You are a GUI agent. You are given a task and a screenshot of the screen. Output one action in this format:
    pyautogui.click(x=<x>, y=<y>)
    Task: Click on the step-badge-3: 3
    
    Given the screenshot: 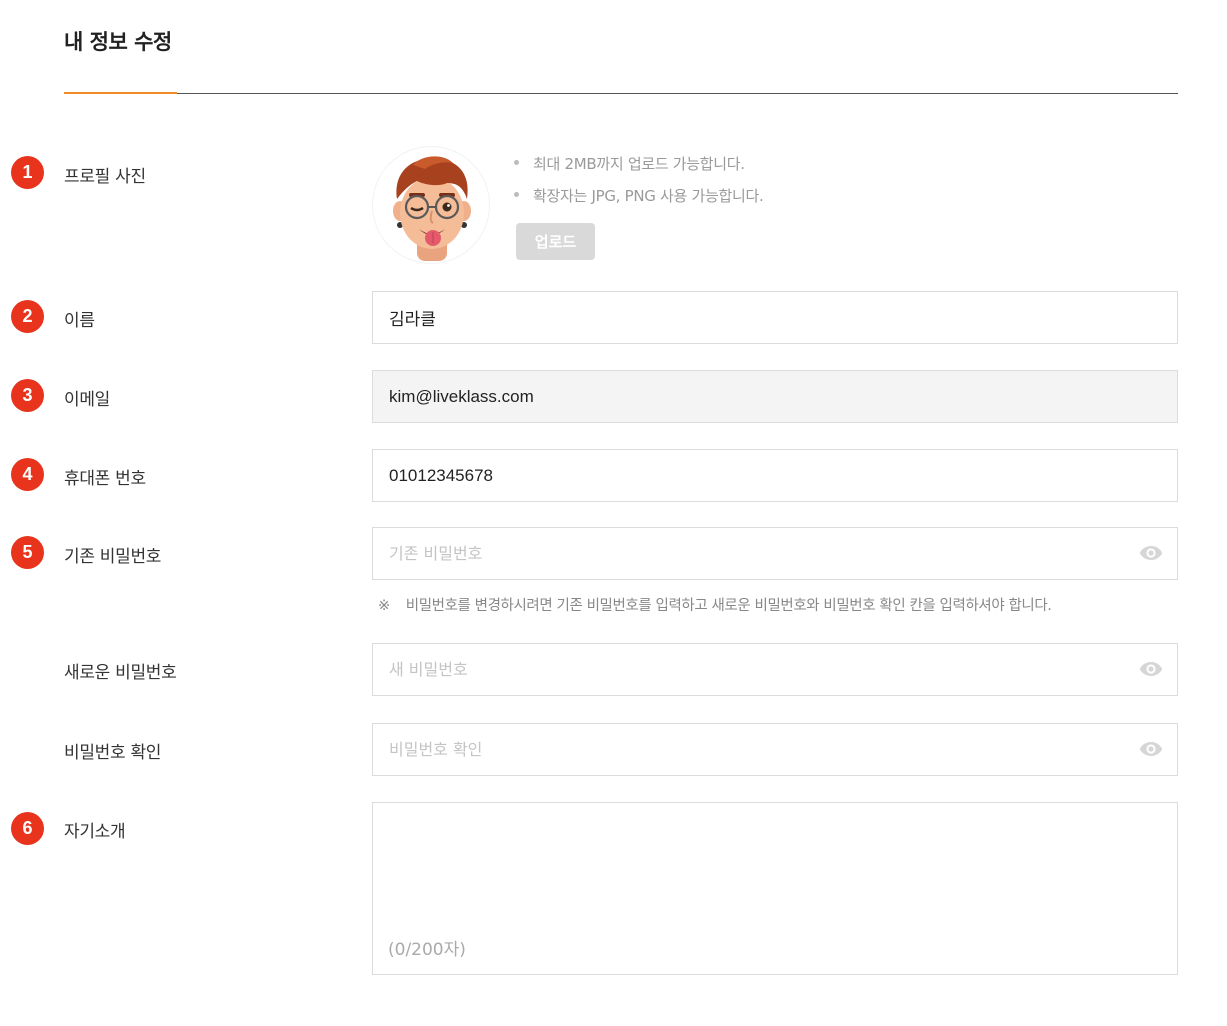 What is the action you would take?
    pyautogui.click(x=27, y=395)
    